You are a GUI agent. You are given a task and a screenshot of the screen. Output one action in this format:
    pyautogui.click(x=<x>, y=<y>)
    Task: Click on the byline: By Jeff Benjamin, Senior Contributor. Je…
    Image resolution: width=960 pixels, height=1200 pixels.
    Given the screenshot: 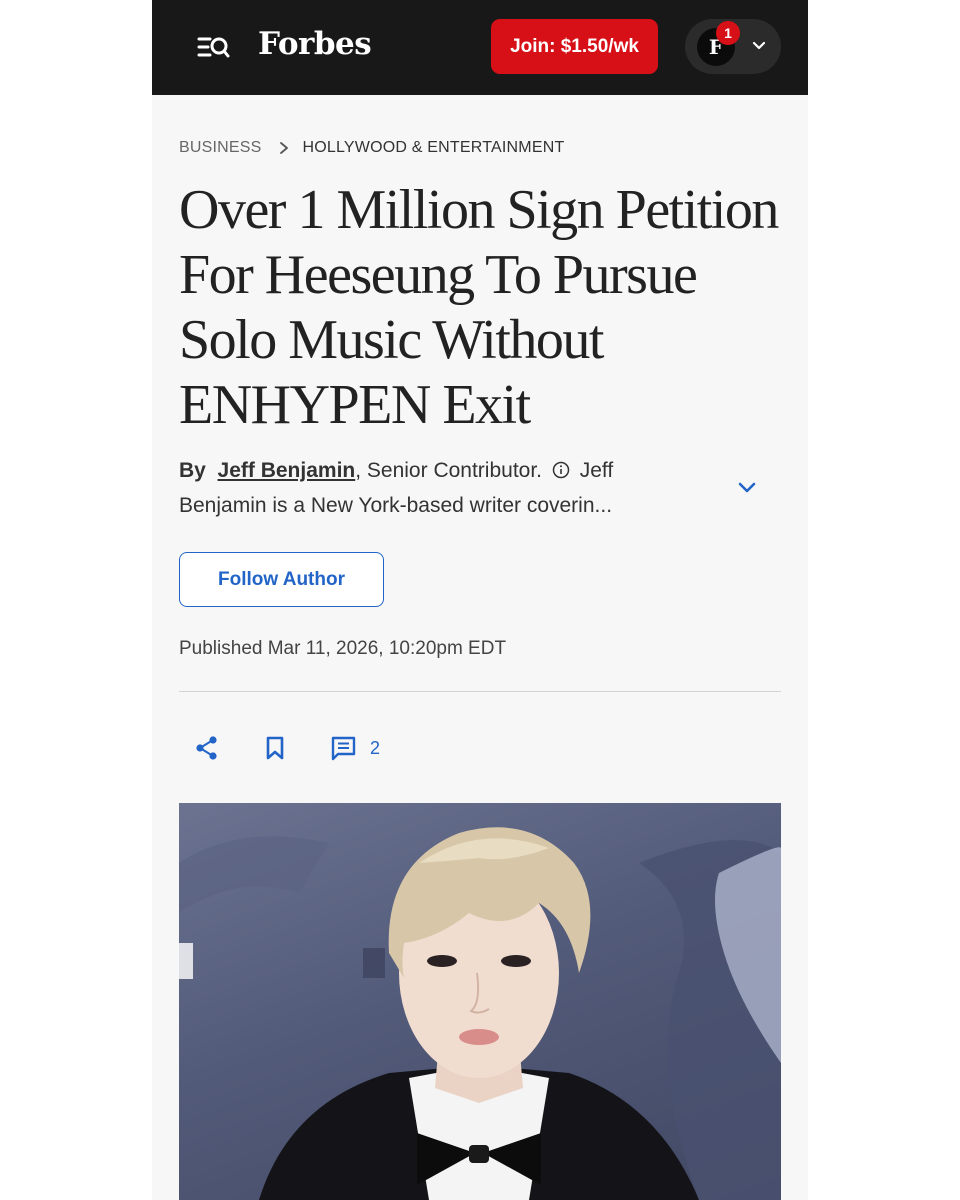 What is the action you would take?
    pyautogui.click(x=439, y=488)
    